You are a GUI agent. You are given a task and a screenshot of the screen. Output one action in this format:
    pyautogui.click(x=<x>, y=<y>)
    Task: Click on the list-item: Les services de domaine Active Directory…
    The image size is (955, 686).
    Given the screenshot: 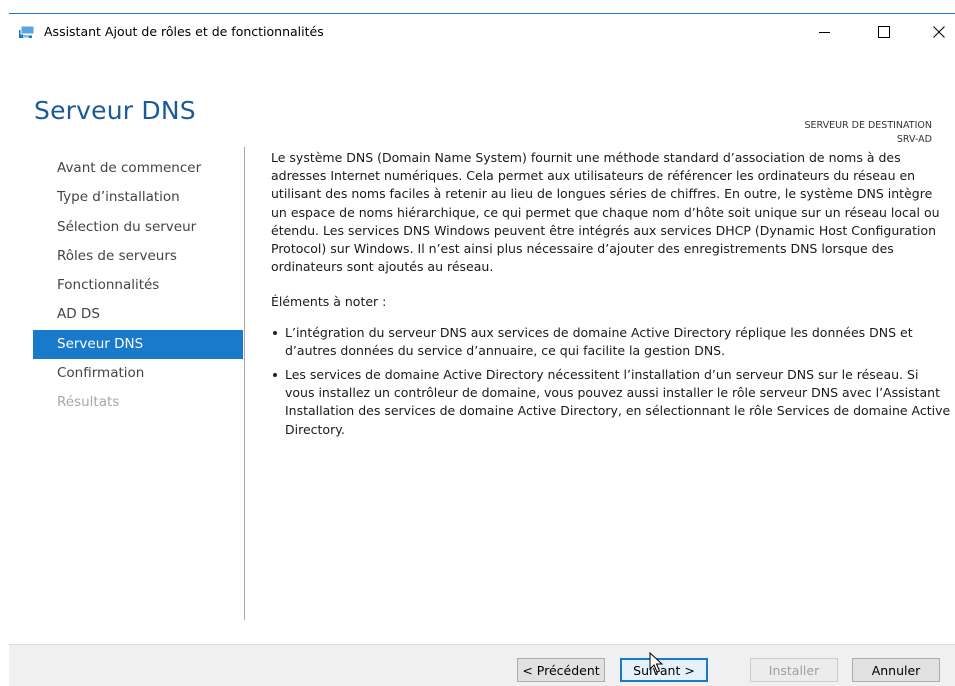 What is the action you would take?
    pyautogui.click(x=611, y=402)
    